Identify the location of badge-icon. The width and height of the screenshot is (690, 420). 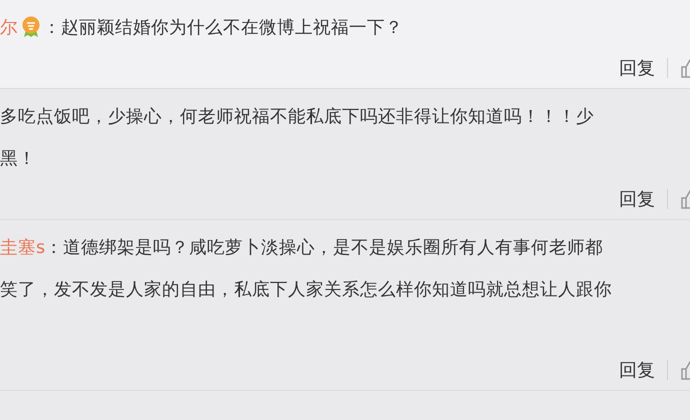
(31, 27).